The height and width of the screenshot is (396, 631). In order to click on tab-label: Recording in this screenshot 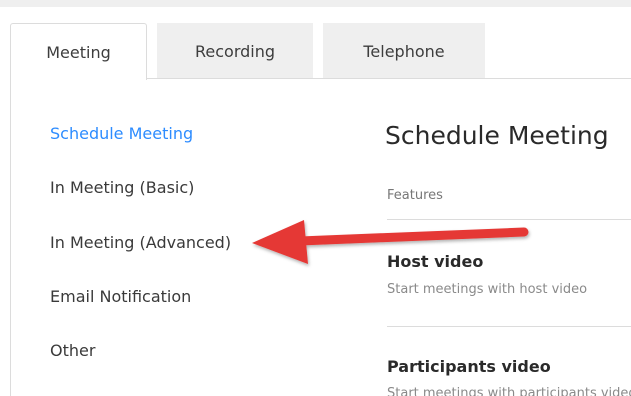, I will do `click(235, 51)`.